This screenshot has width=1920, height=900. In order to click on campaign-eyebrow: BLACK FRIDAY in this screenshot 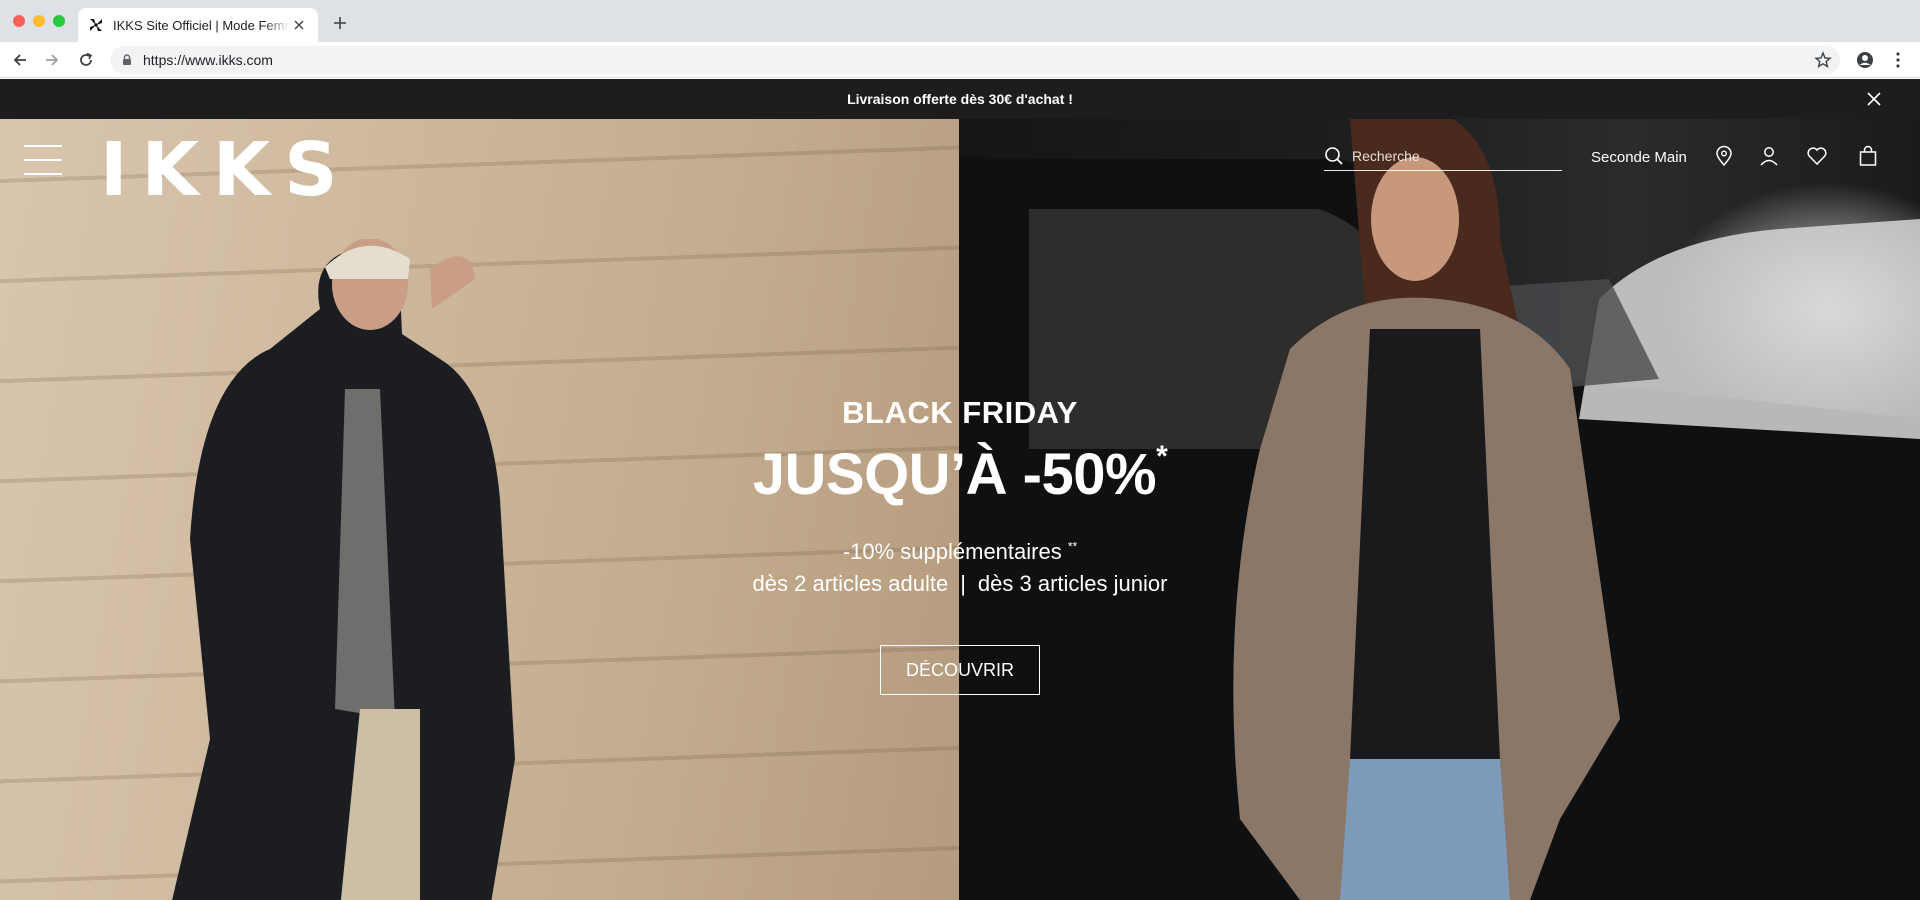, I will do `click(960, 412)`.